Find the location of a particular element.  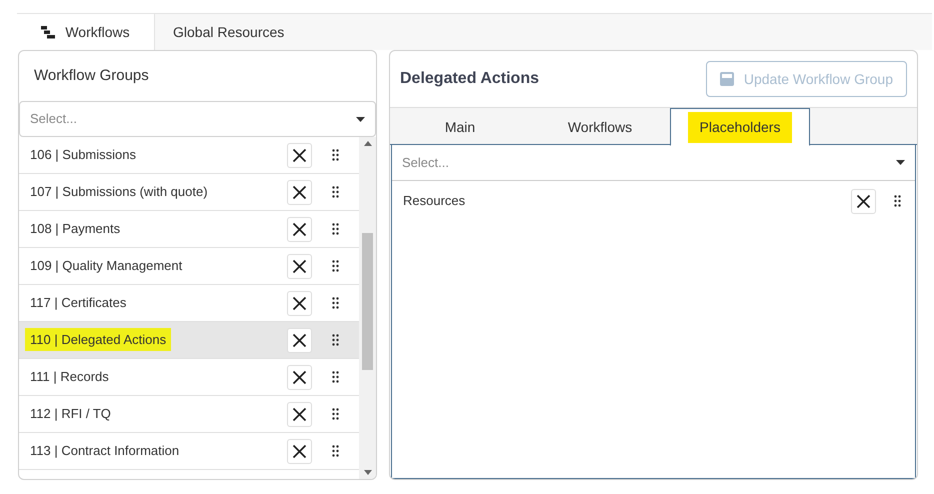

scroll-down-icon is located at coordinates (368, 472).